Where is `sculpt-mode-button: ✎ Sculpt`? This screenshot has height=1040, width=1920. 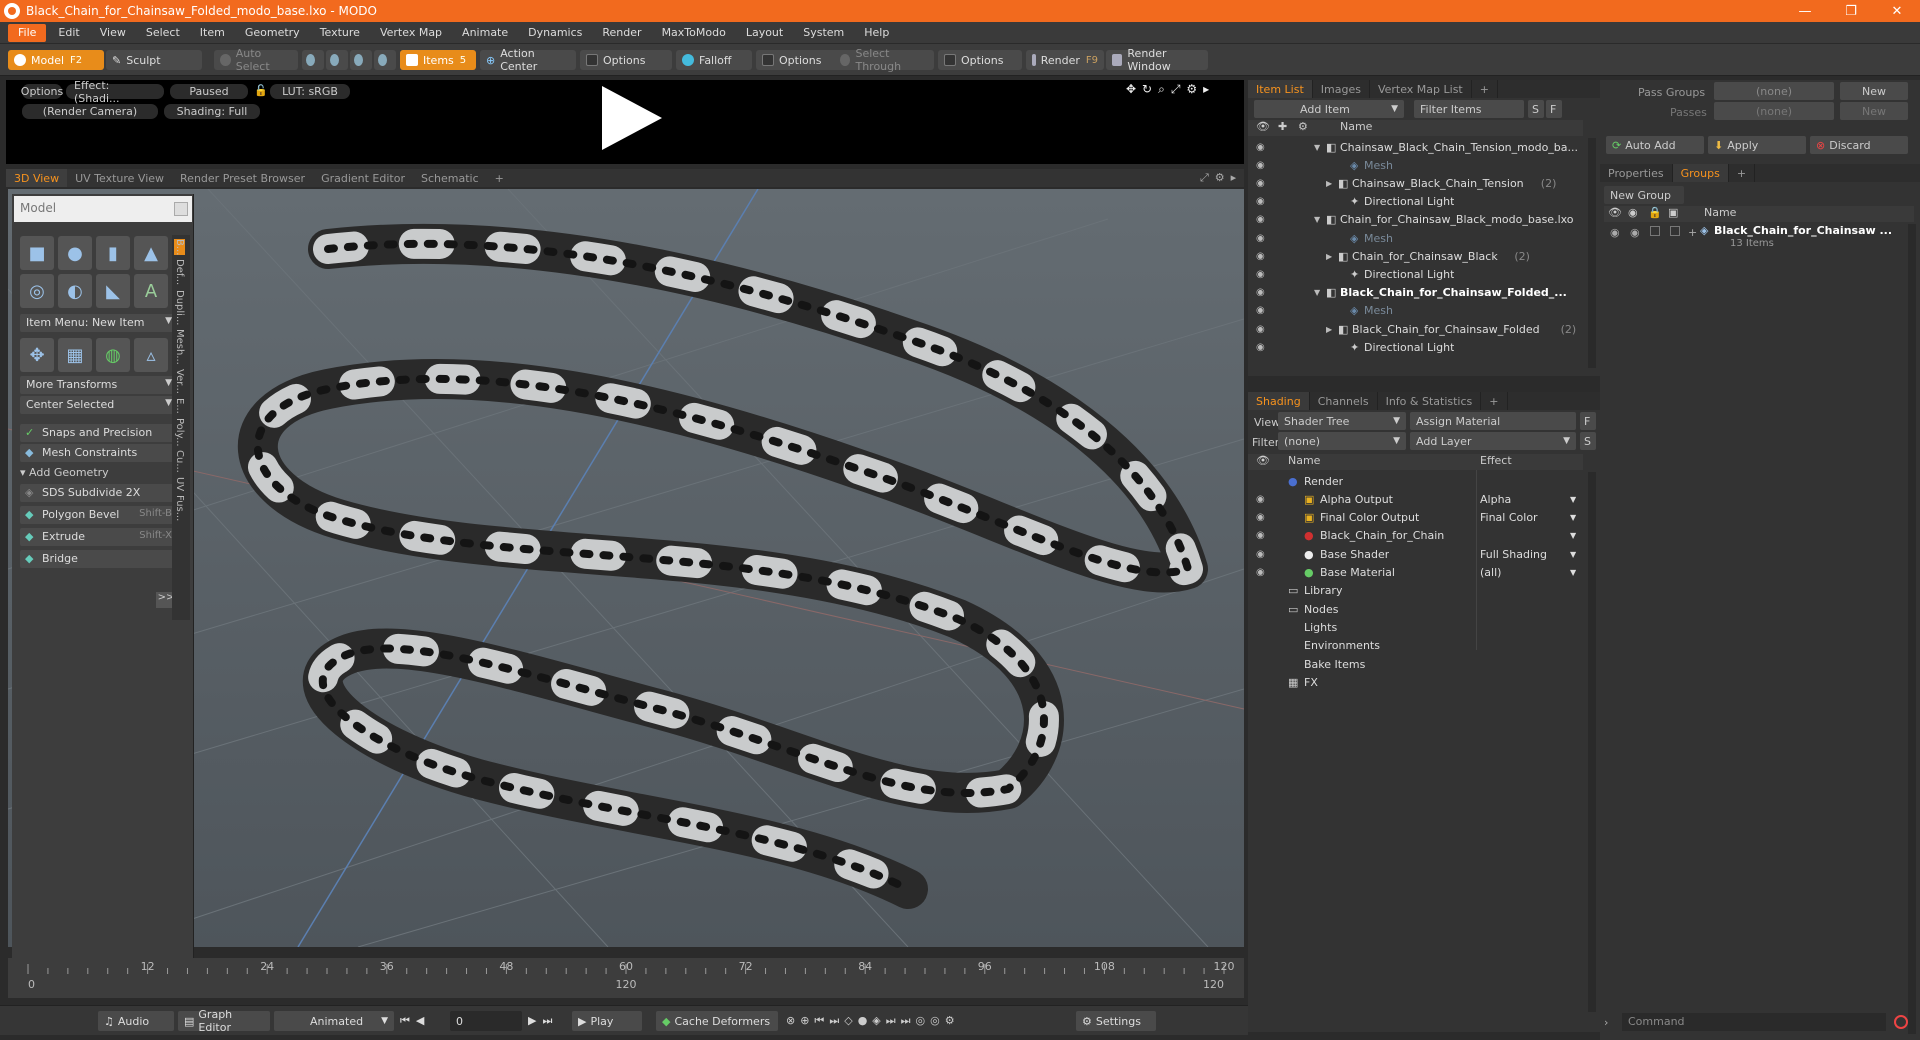 sculpt-mode-button: ✎ Sculpt is located at coordinates (154, 60).